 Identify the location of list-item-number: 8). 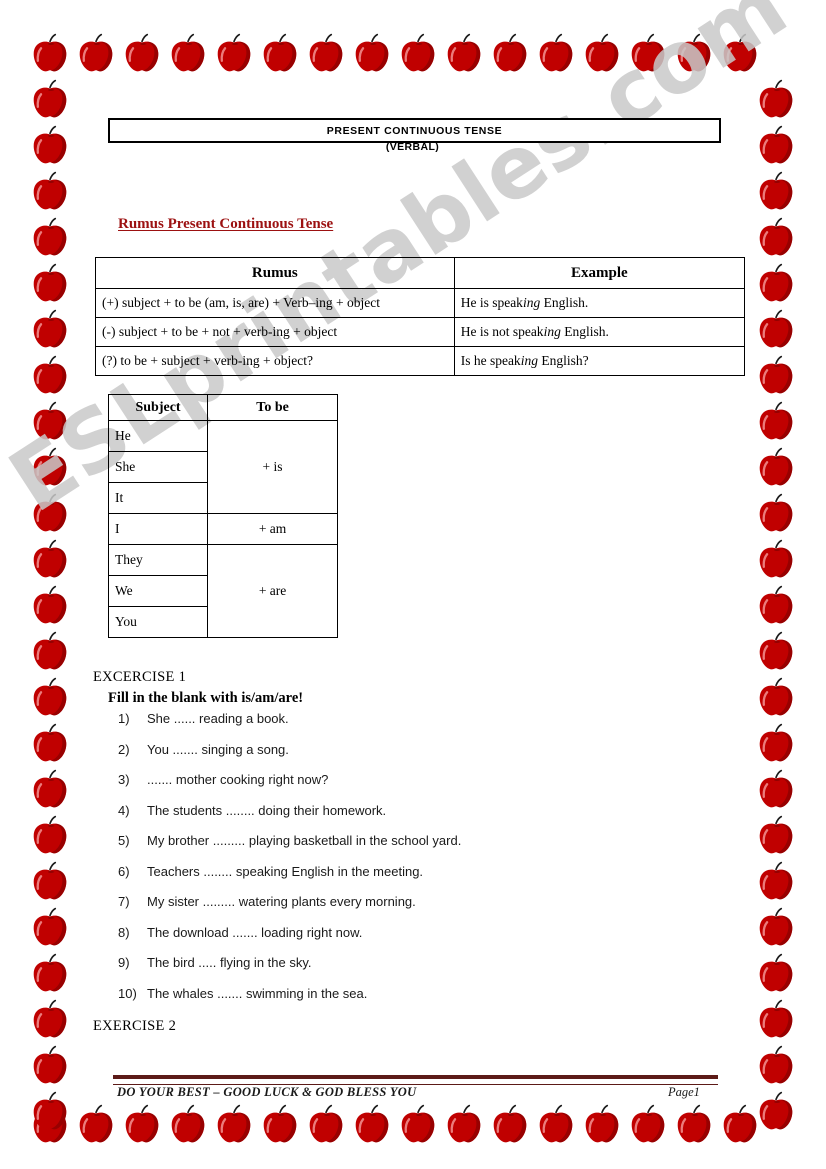
(124, 932).